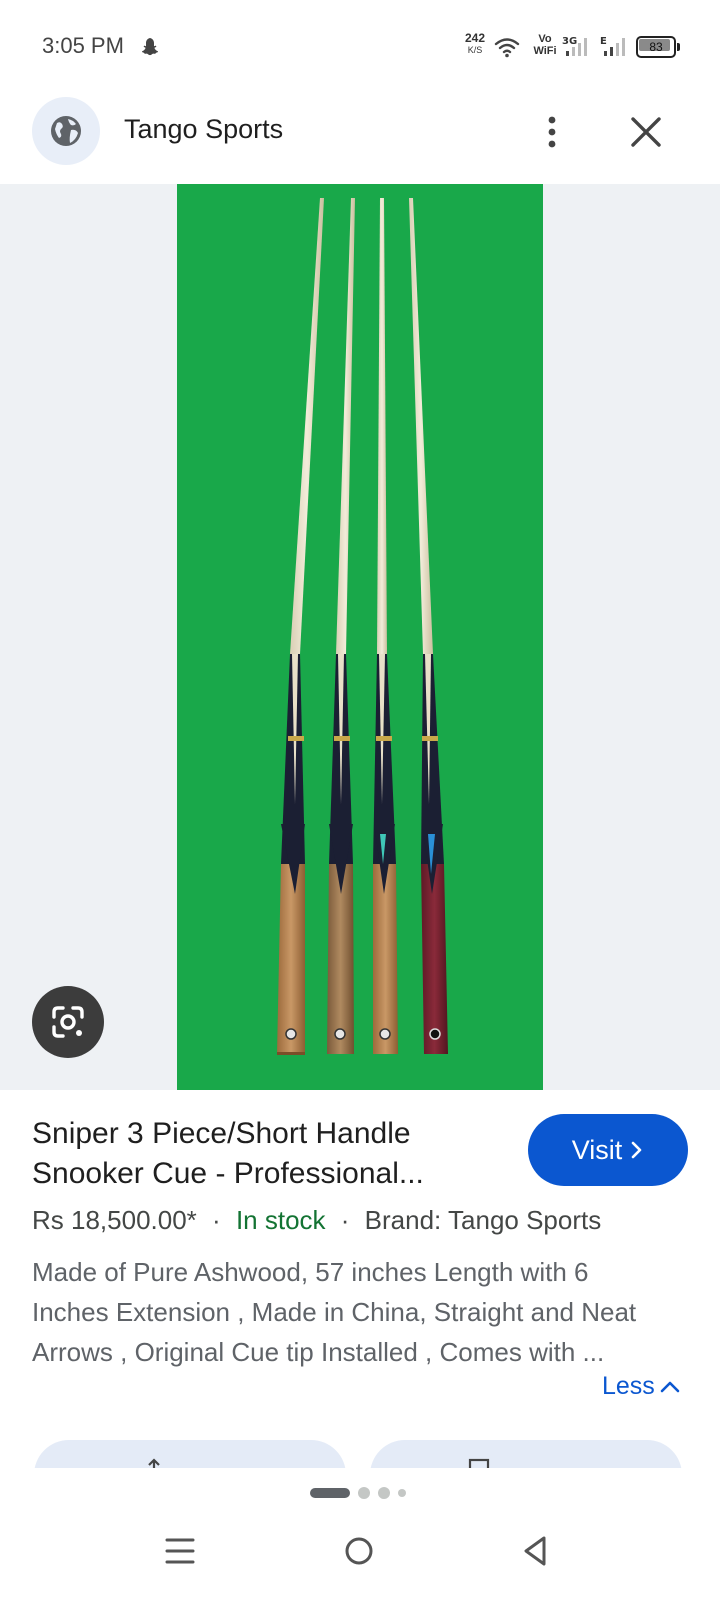 The width and height of the screenshot is (720, 1600). I want to click on signal-e-icon: E, so click(612, 46).